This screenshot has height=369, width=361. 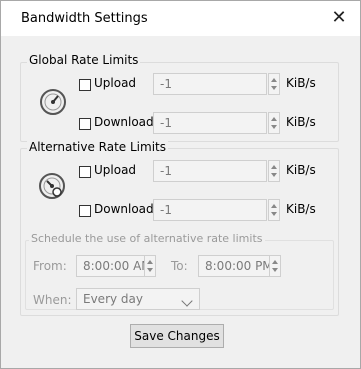 What do you see at coordinates (85, 85) in the screenshot?
I see `global-upload-checkbox` at bounding box center [85, 85].